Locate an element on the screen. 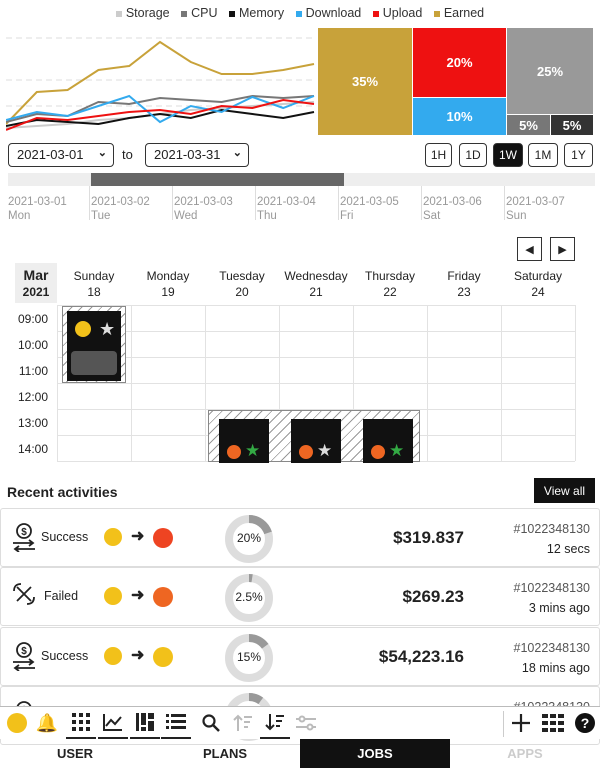 The image size is (600, 768). target-robot-icon is located at coordinates (163, 597).